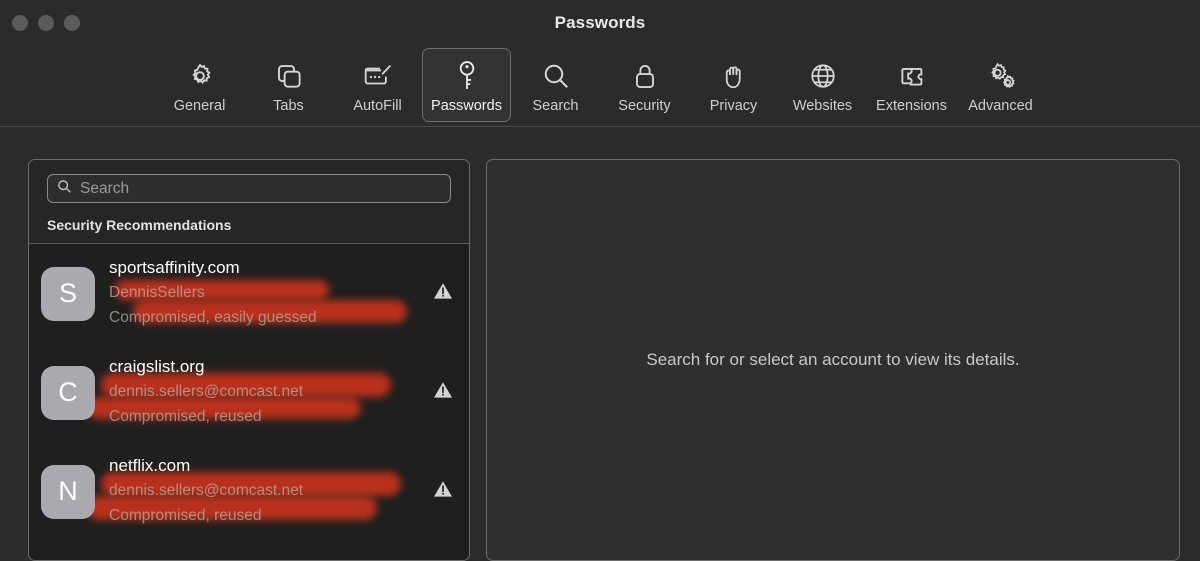 This screenshot has width=1200, height=561. I want to click on toolbar-item-label: Security, so click(644, 106).